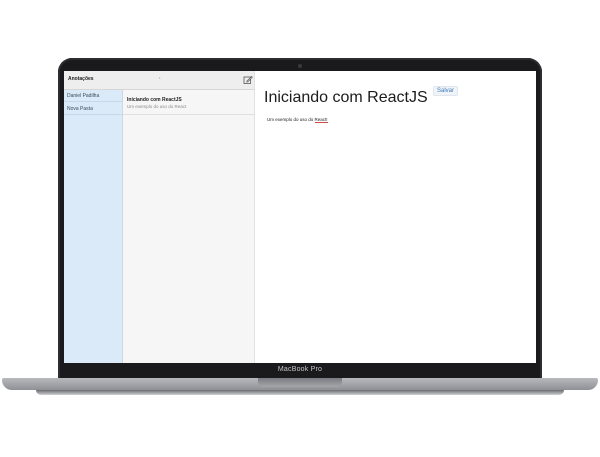 The image size is (600, 457). What do you see at coordinates (157, 106) in the screenshot?
I see `note-preview: Um exemplo do uso do React` at bounding box center [157, 106].